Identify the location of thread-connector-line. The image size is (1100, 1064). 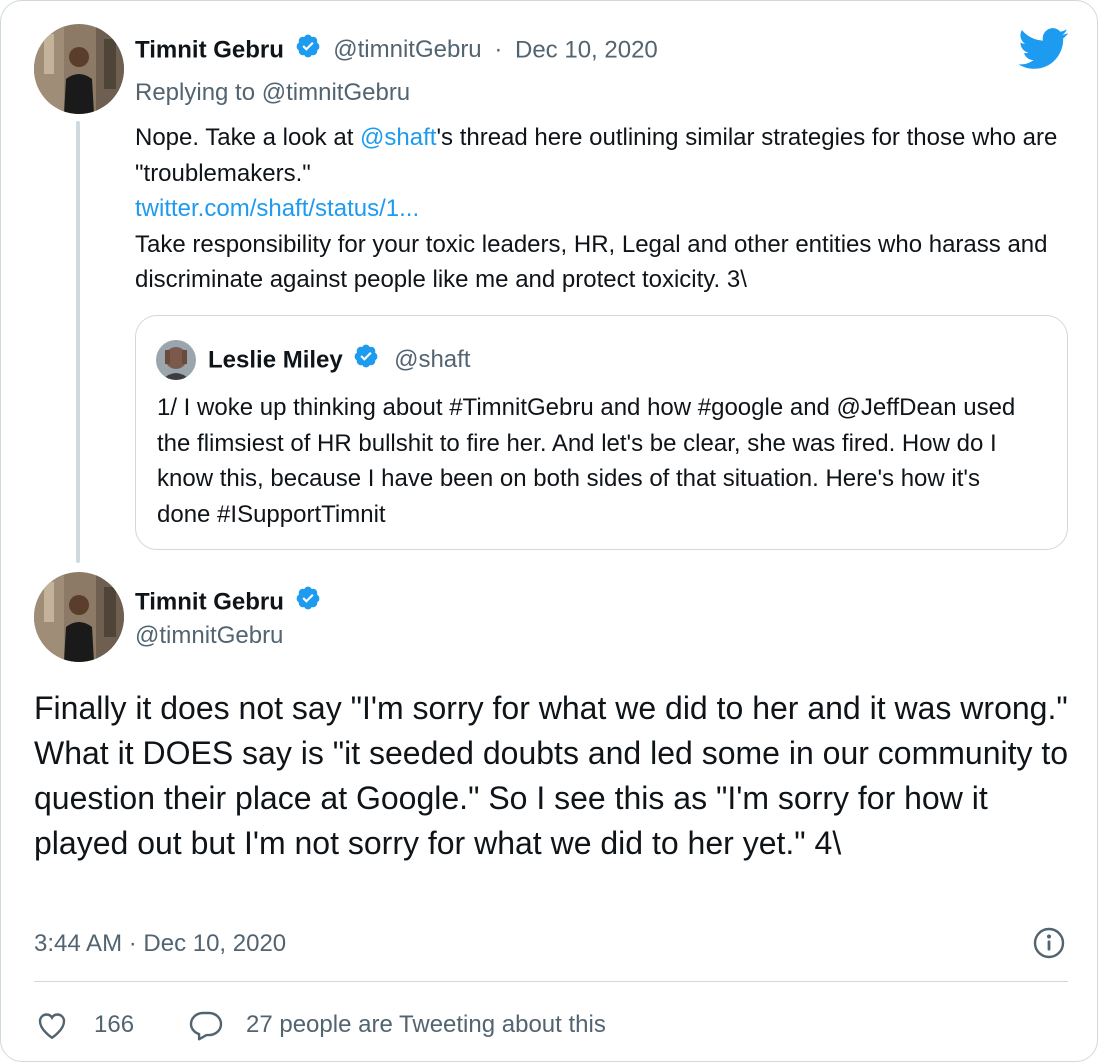
(78, 342).